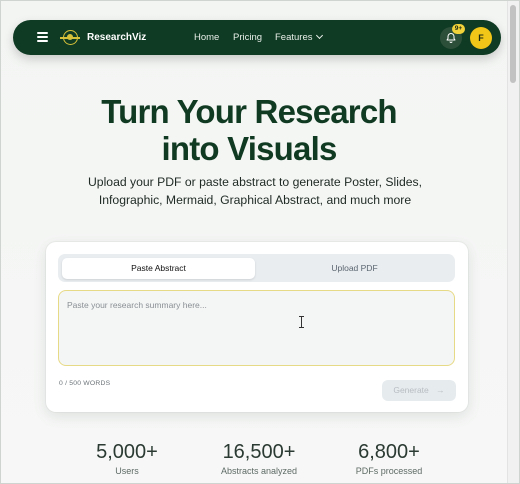 The width and height of the screenshot is (520, 484). What do you see at coordinates (249, 111) in the screenshot?
I see `hero-title-line-1: Turn Your Research` at bounding box center [249, 111].